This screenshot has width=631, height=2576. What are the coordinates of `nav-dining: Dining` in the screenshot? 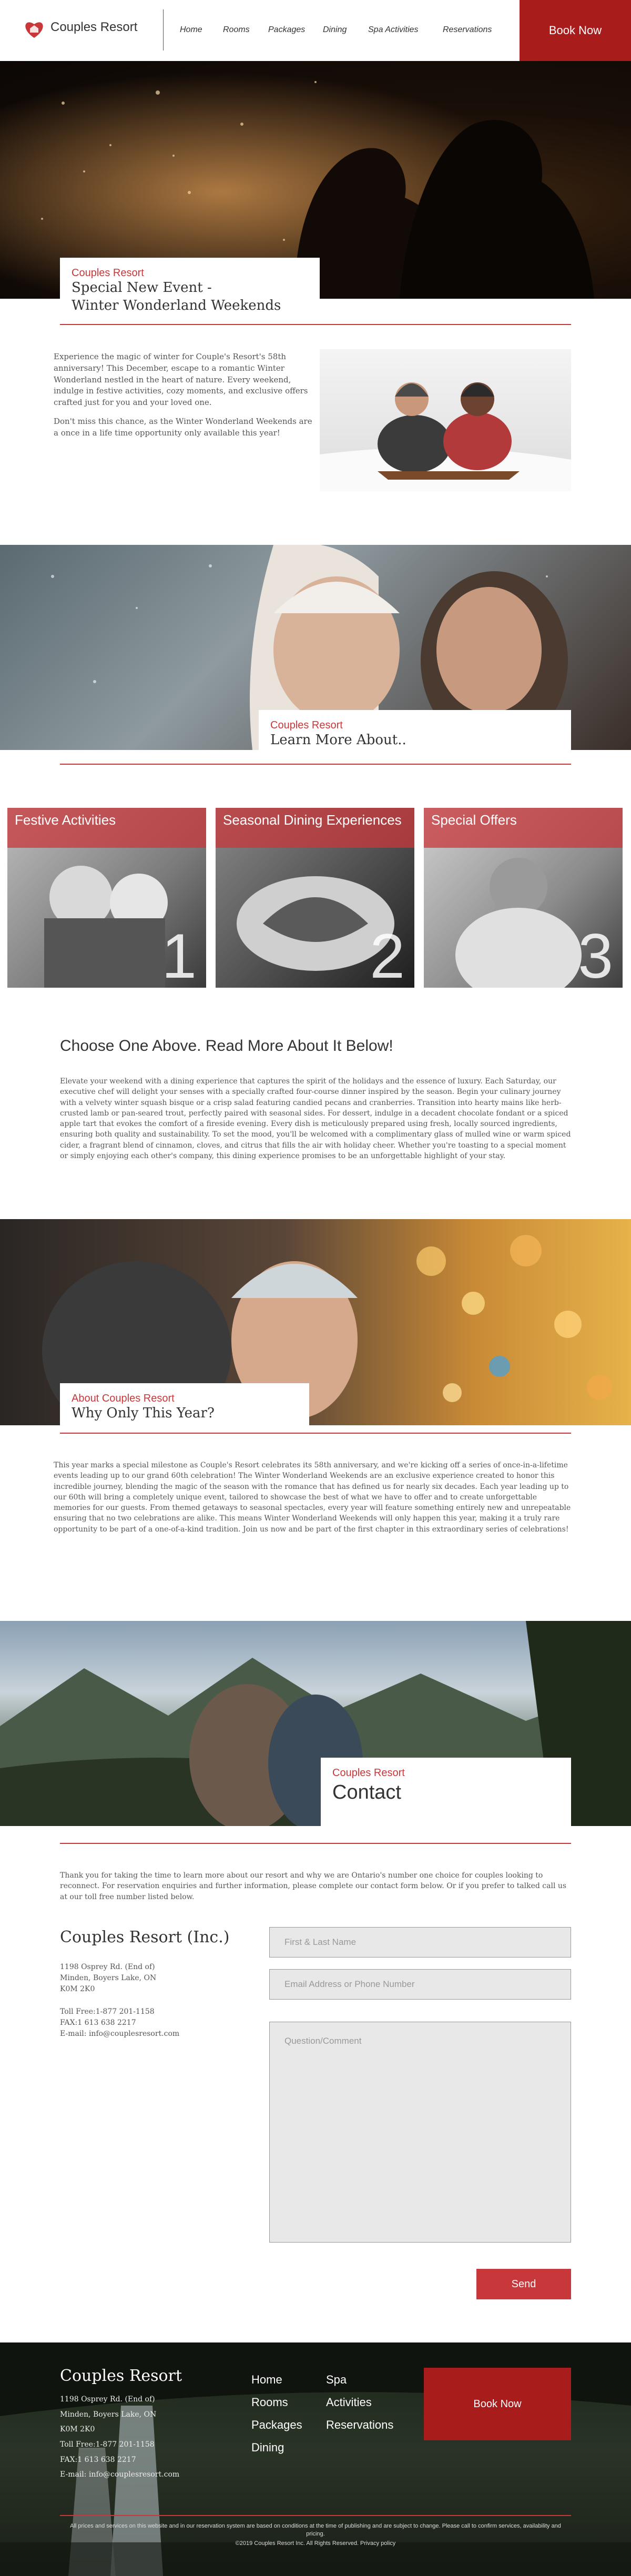 It's located at (335, 30).